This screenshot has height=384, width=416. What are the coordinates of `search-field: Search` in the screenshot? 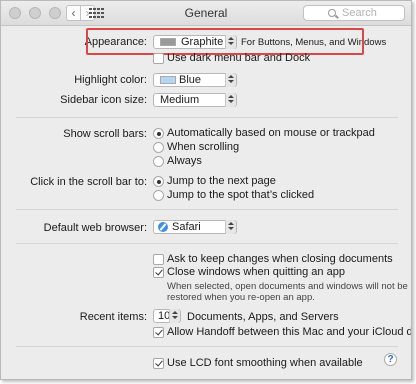 It's located at (354, 13).